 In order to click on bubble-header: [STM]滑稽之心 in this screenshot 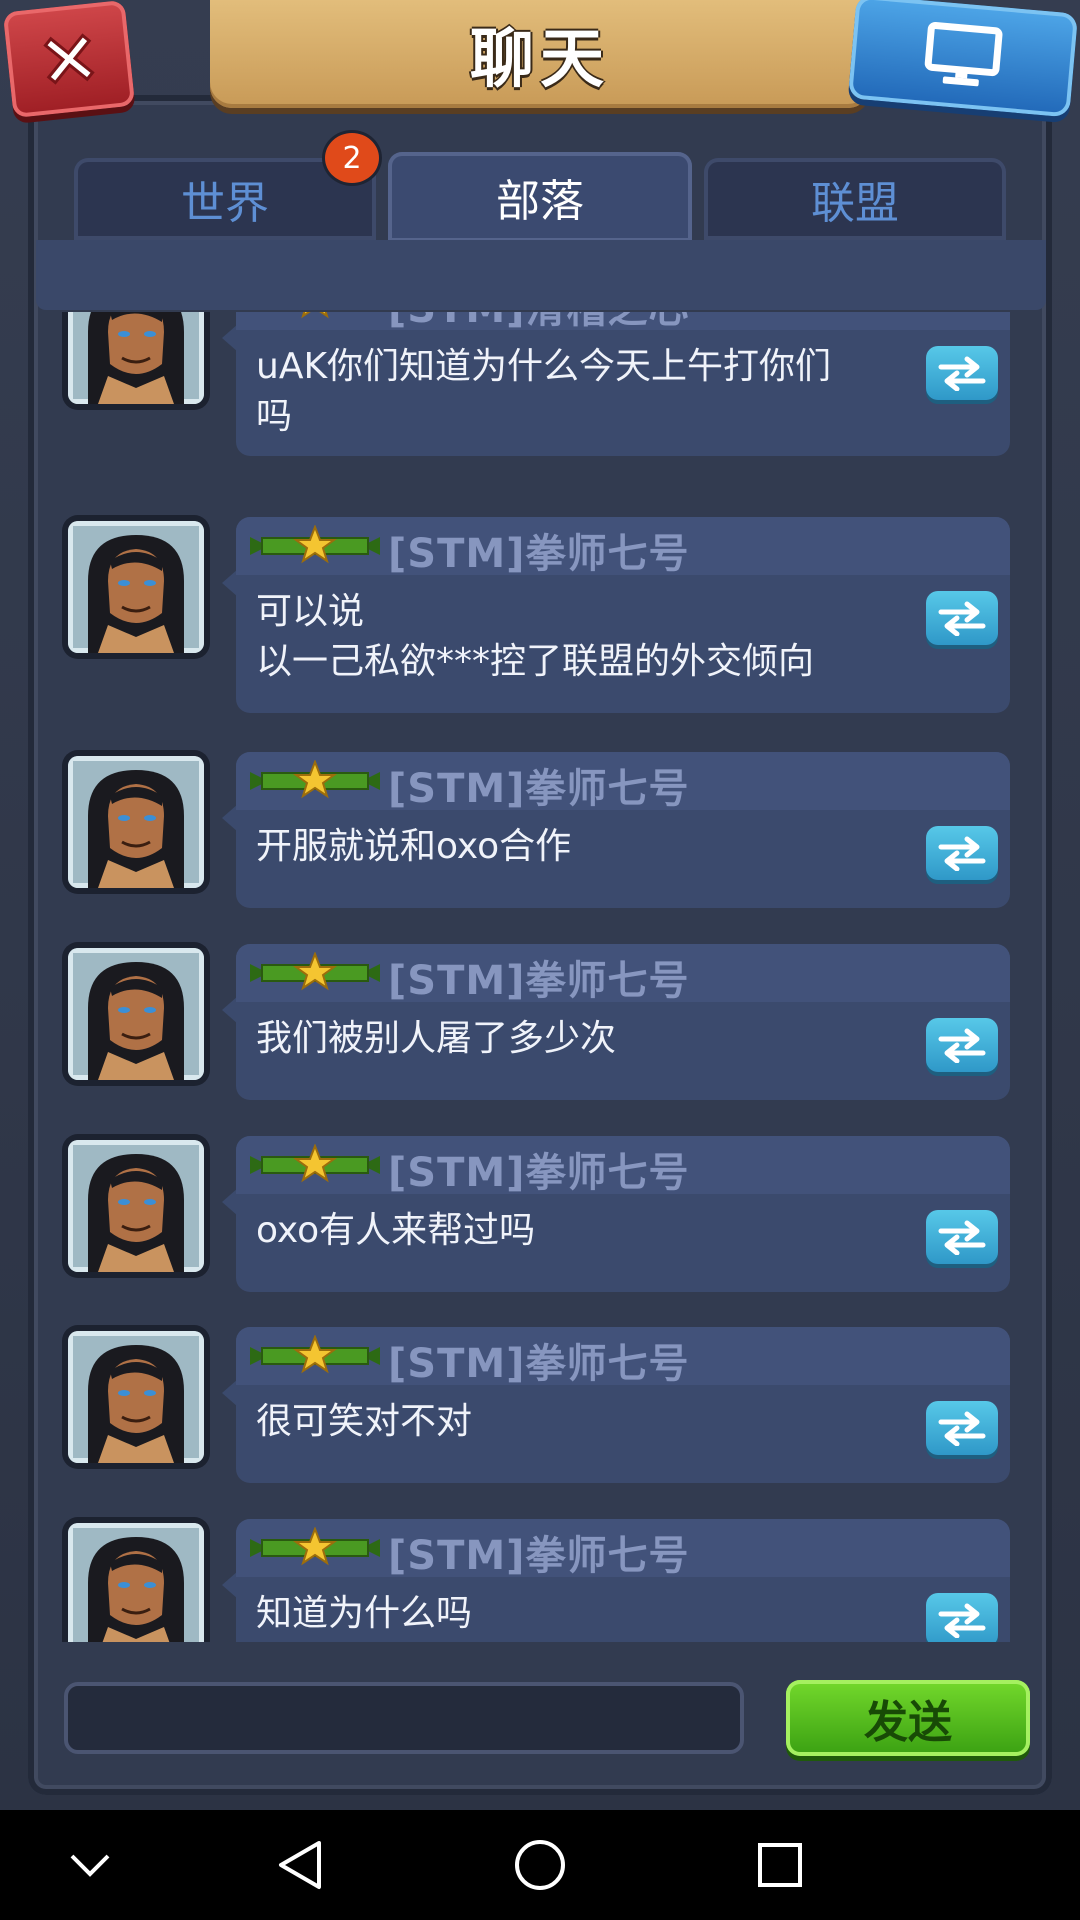, I will do `click(623, 322)`.